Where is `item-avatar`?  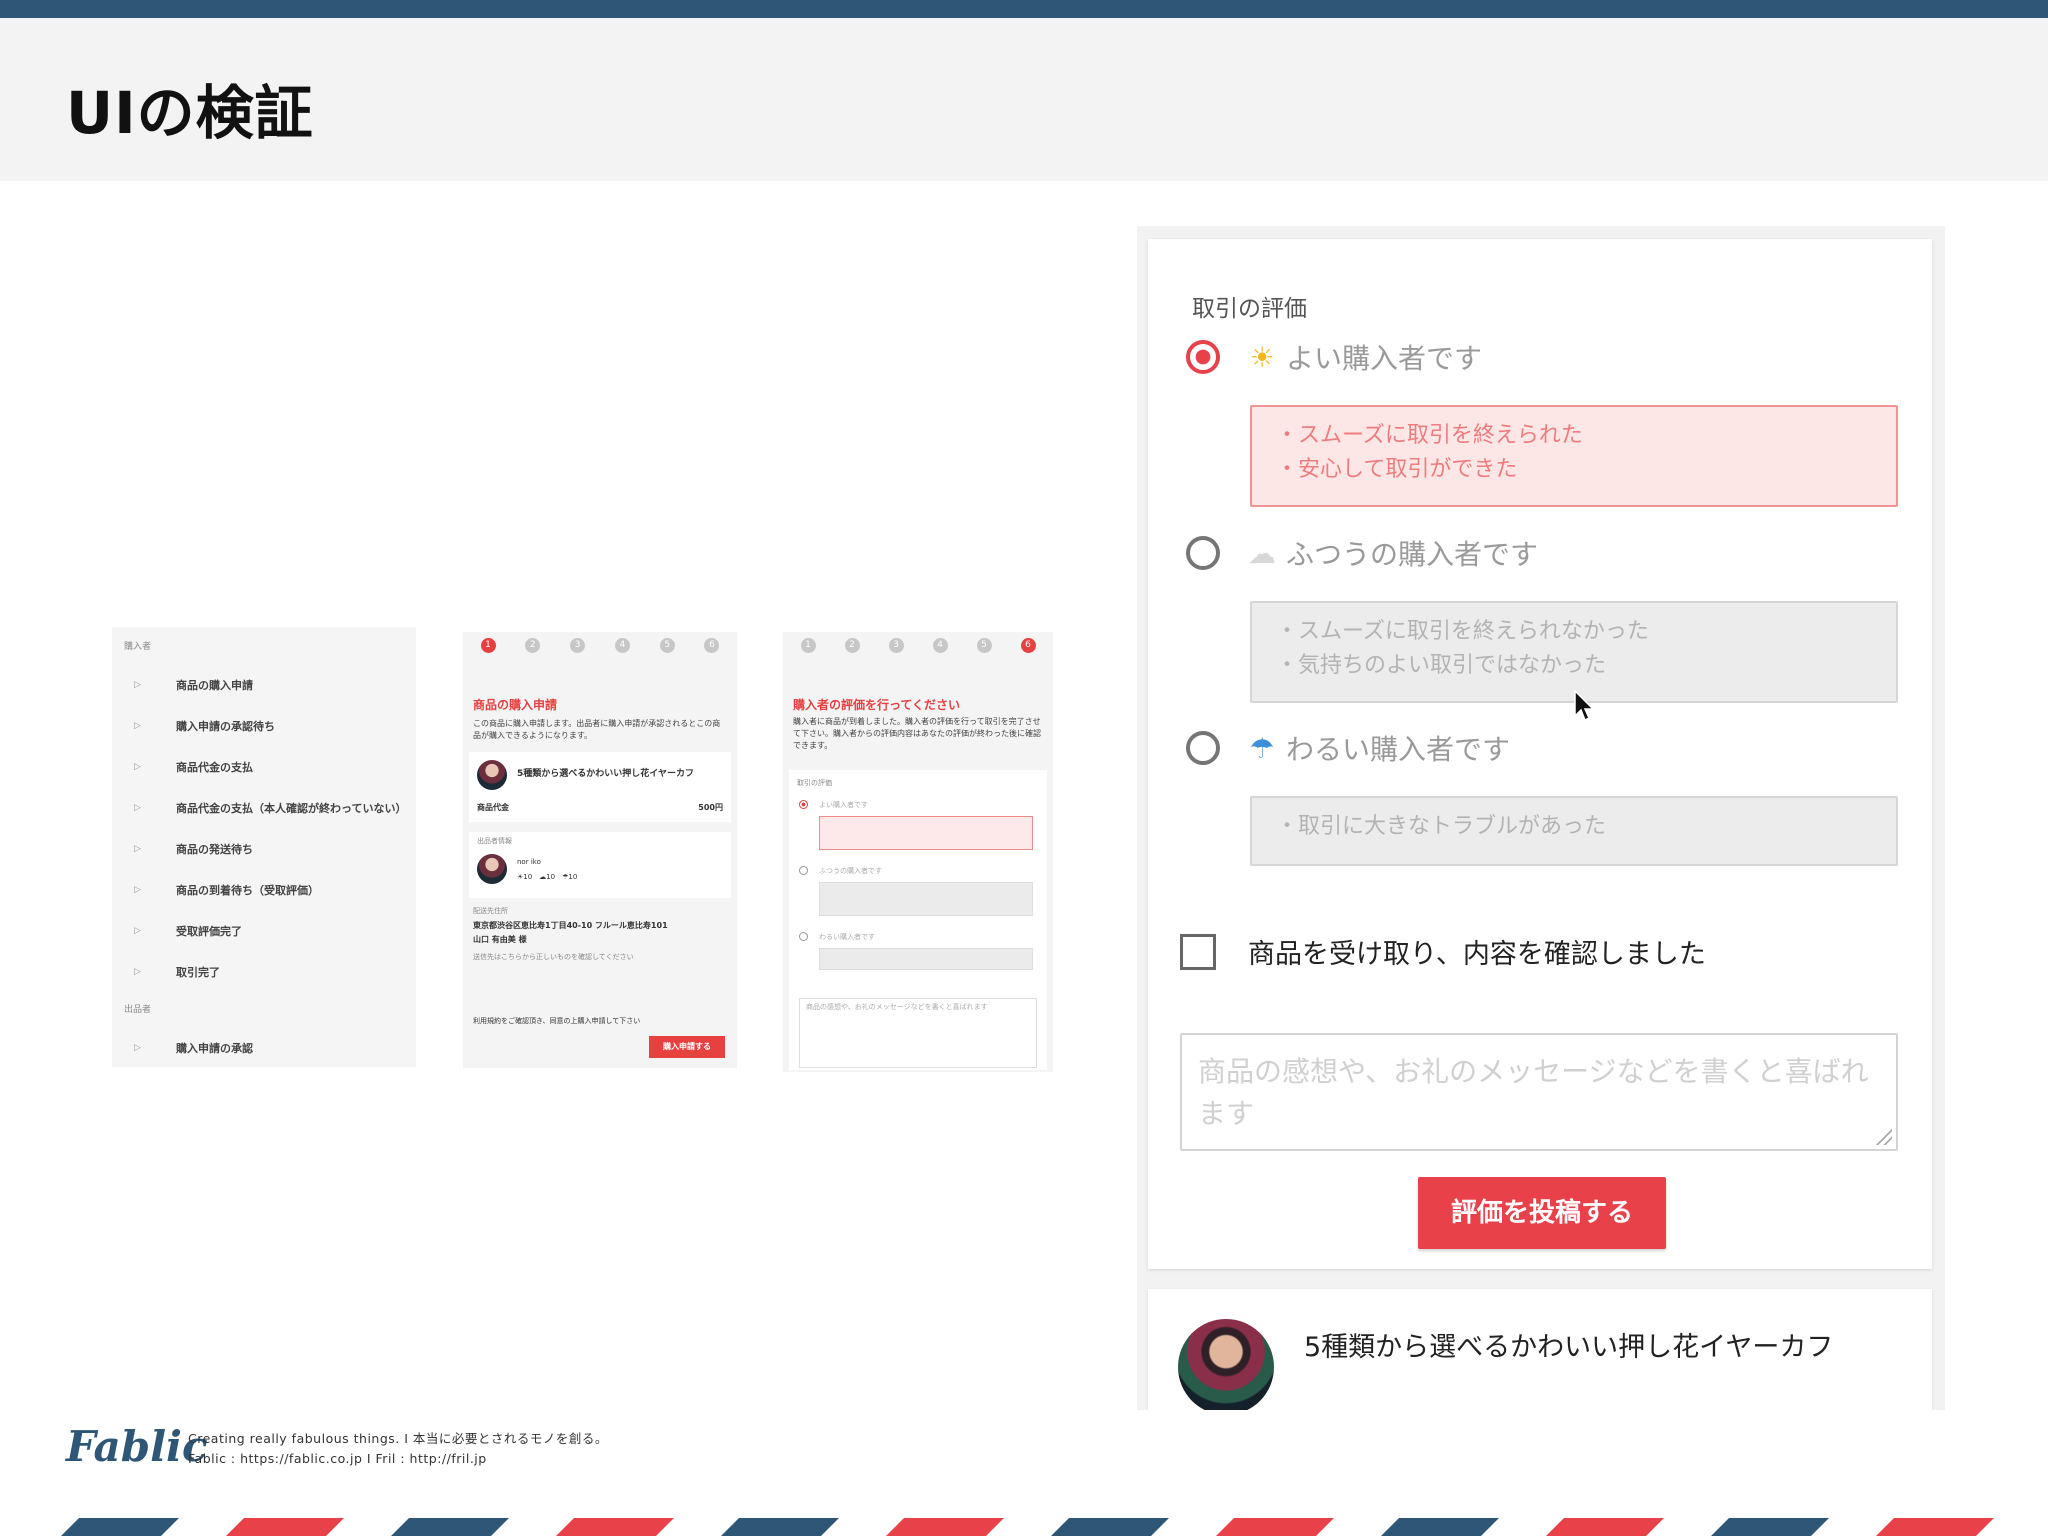
item-avatar is located at coordinates (1226, 1364).